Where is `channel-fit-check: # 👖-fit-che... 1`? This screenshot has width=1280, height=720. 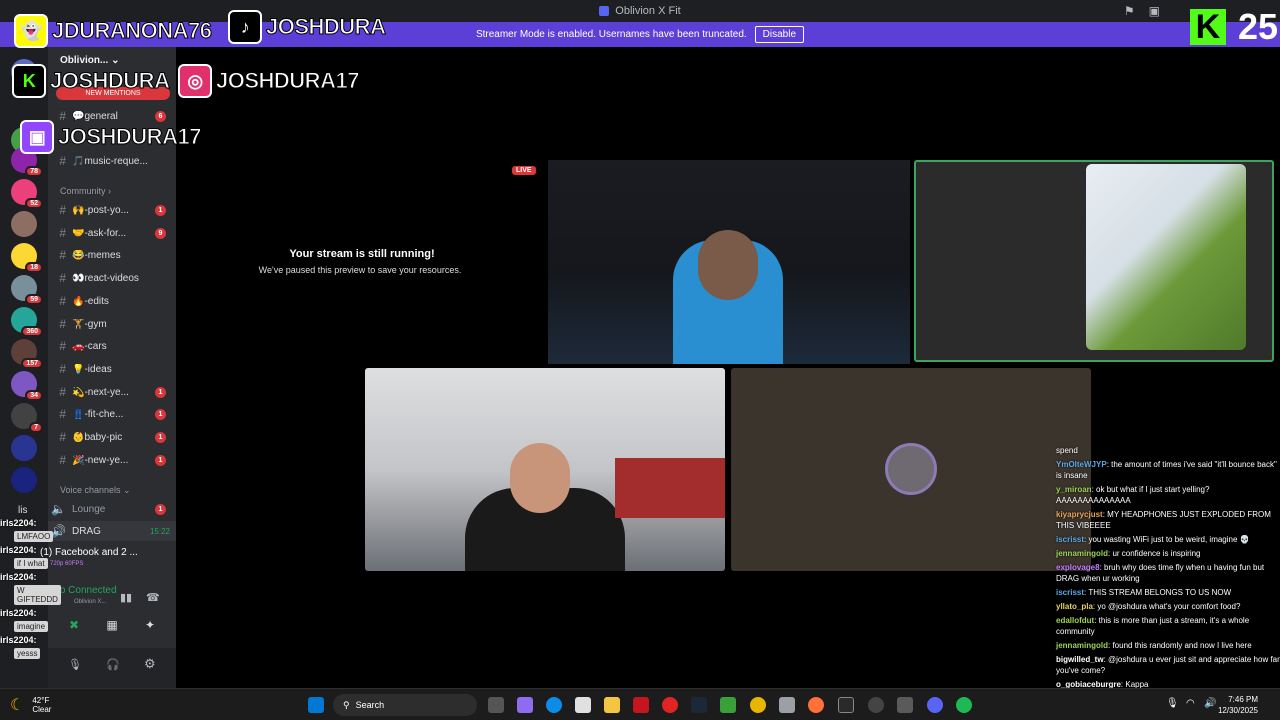
channel-fit-check: # 👖-fit-che... 1 is located at coordinates (112, 414).